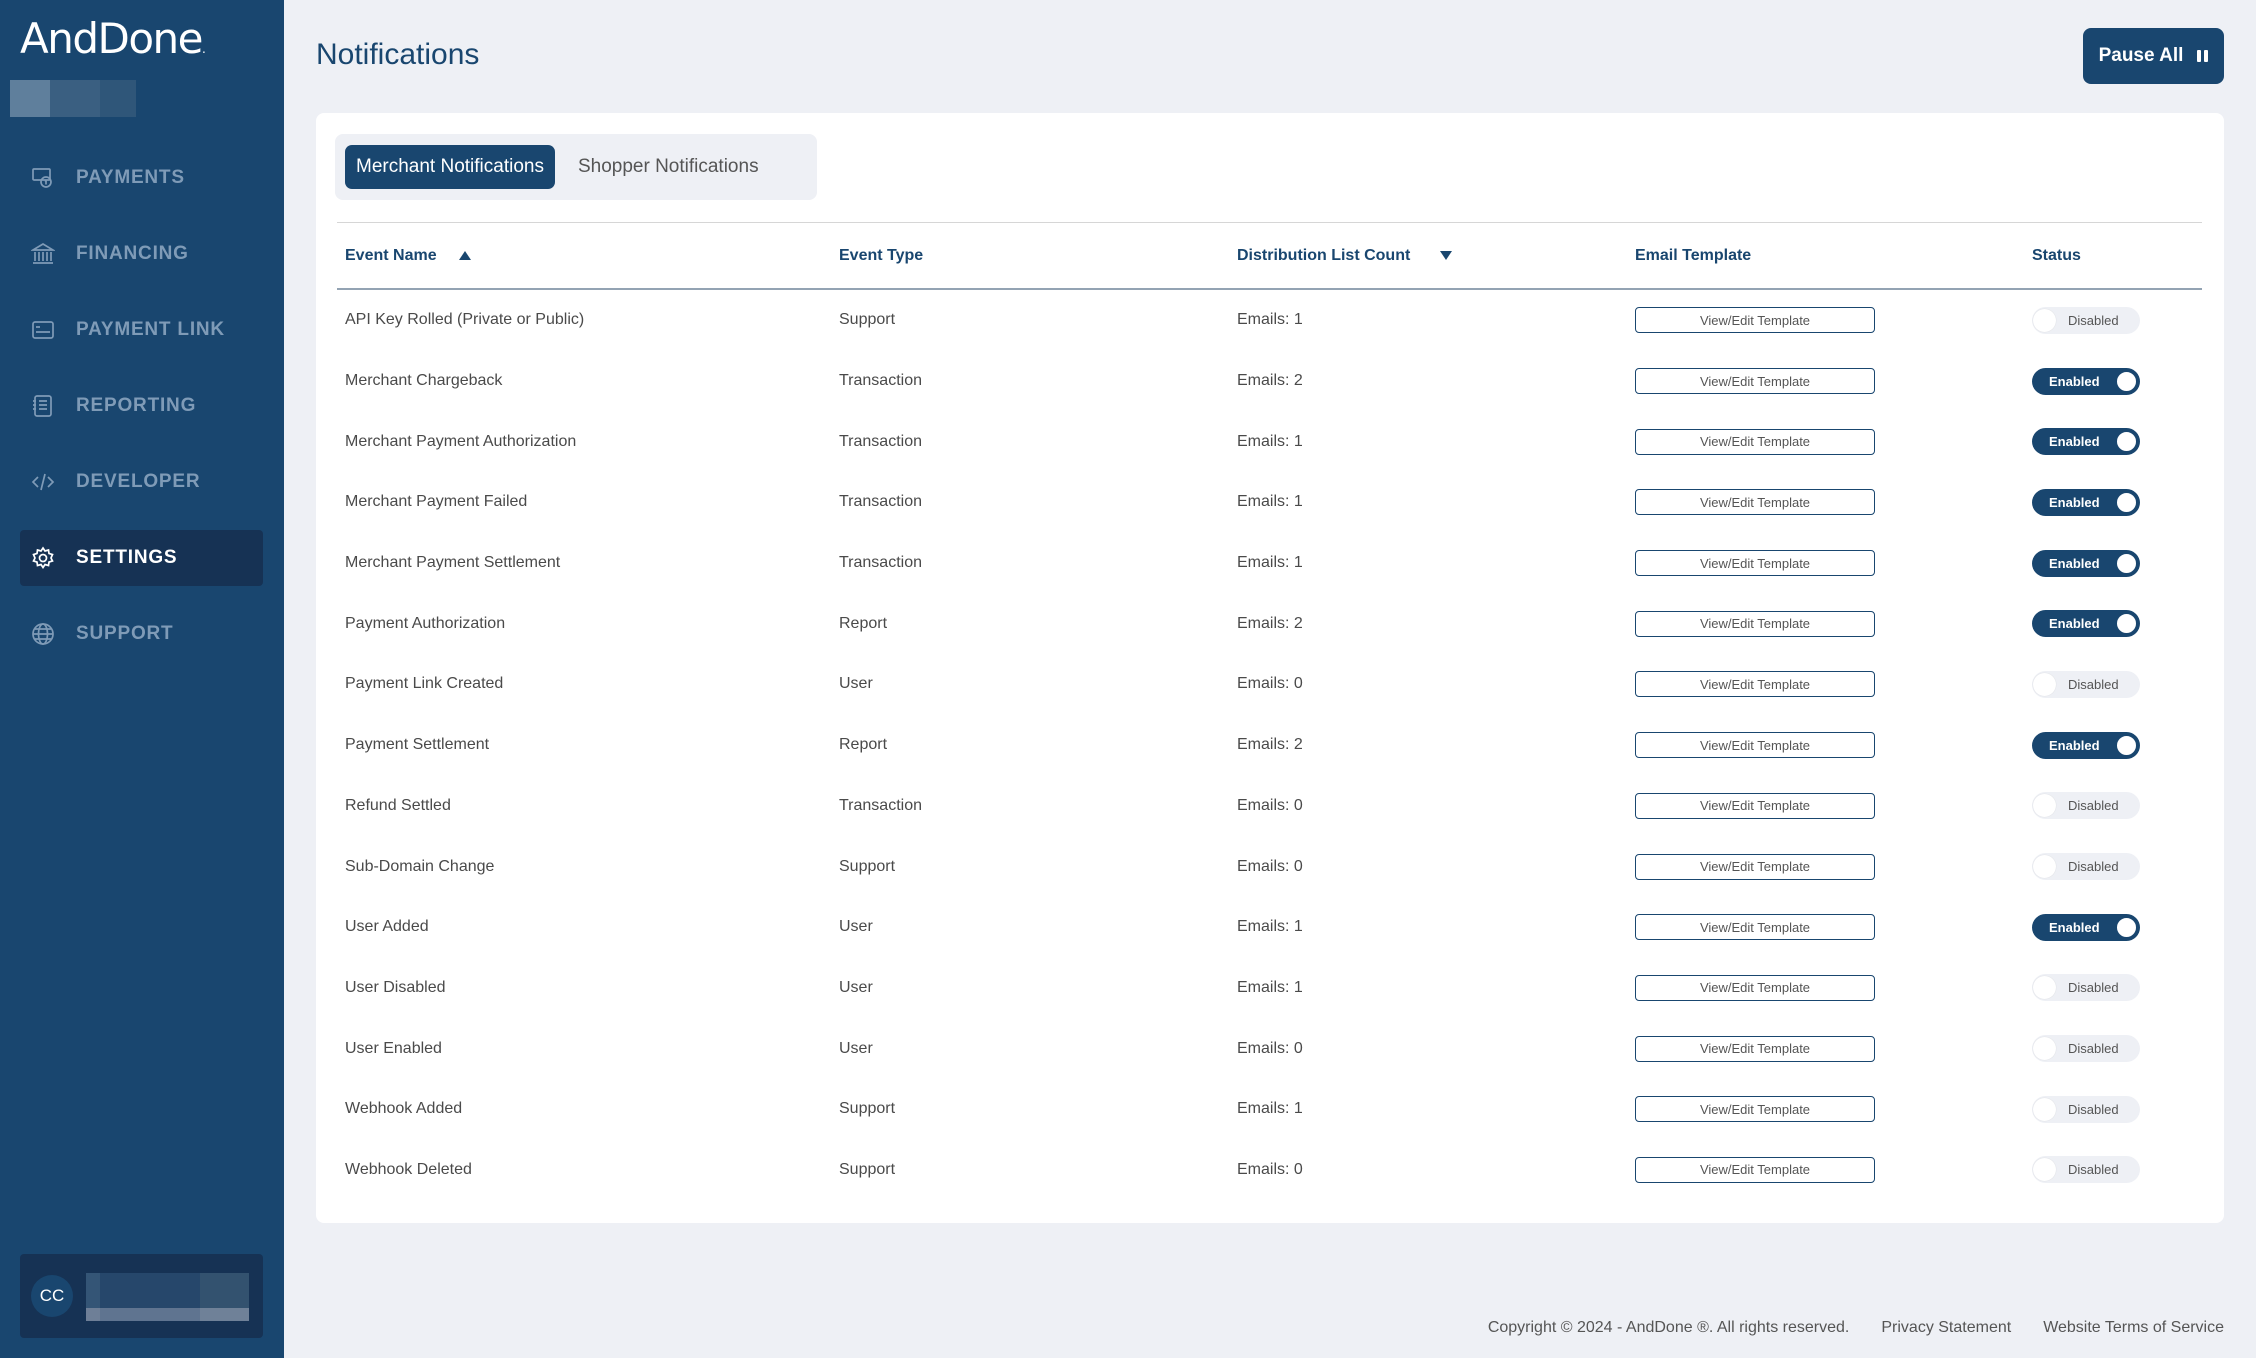  What do you see at coordinates (141, 482) in the screenshot?
I see `sidebar-item-developer: DEVELOPER` at bounding box center [141, 482].